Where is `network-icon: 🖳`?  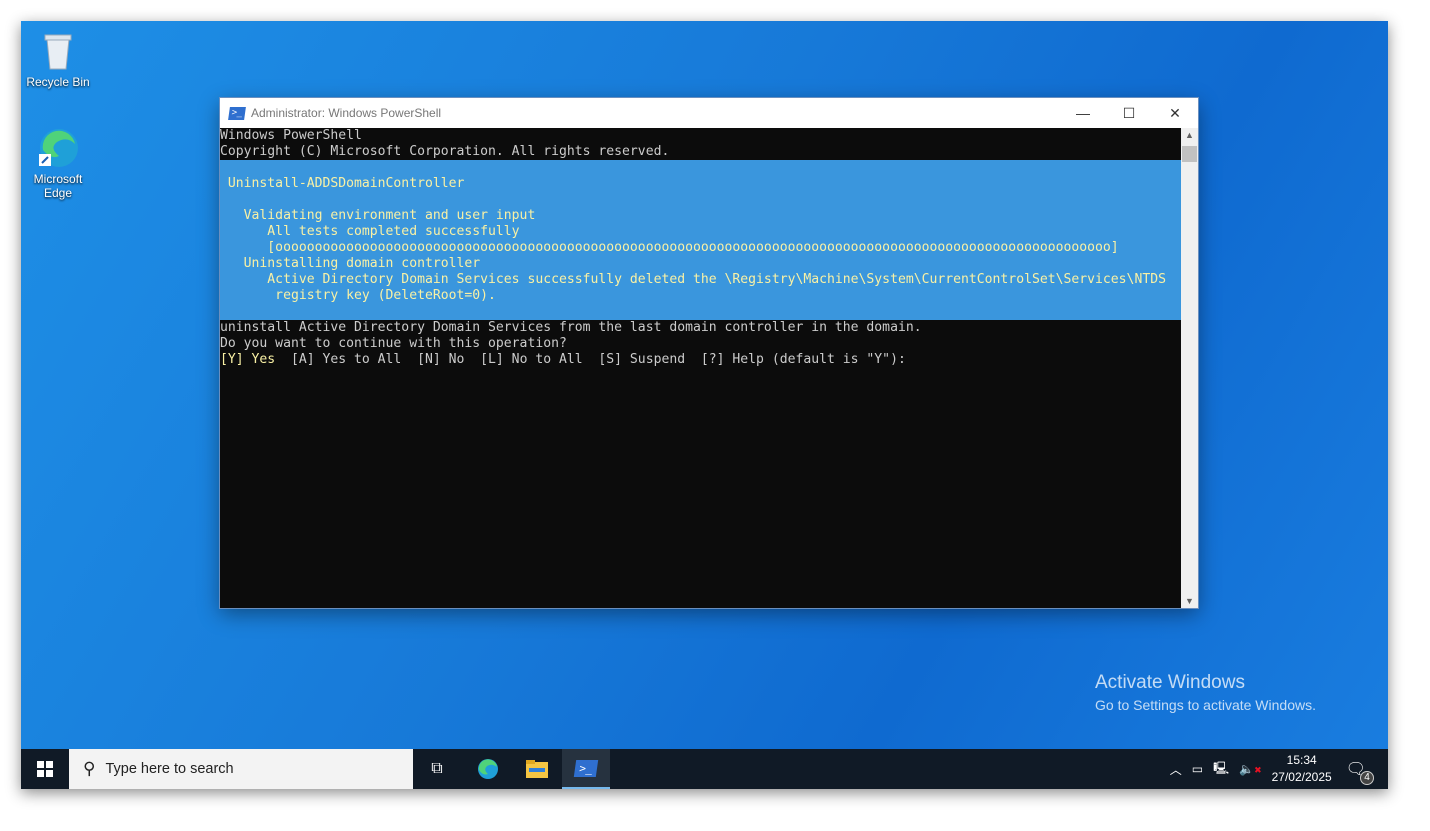 network-icon: 🖳 is located at coordinates (1221, 769).